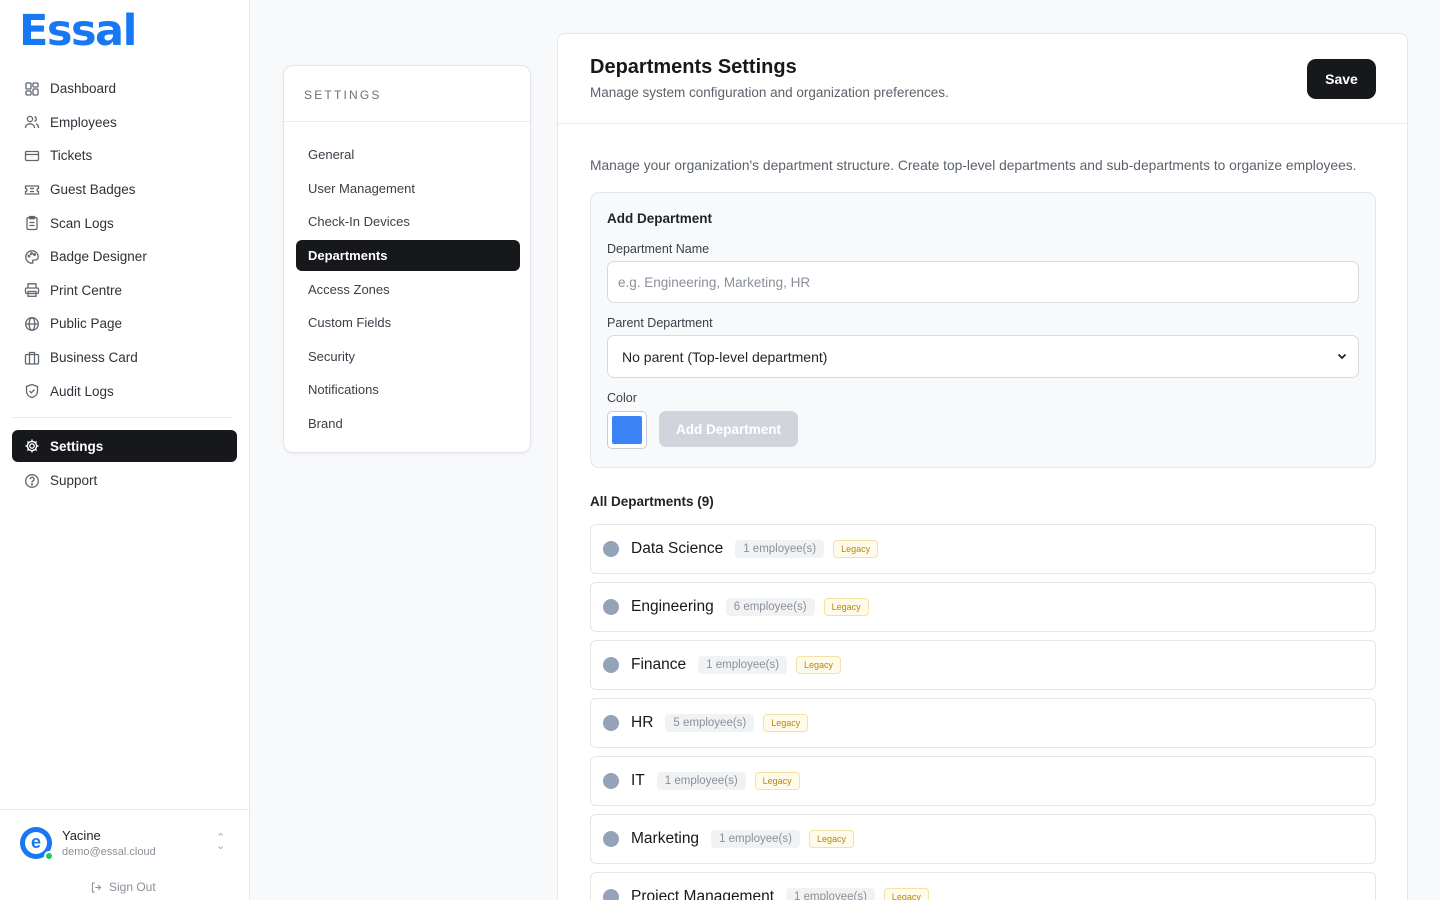 The width and height of the screenshot is (1440, 900). I want to click on sign-out-label: Sign Out, so click(132, 887).